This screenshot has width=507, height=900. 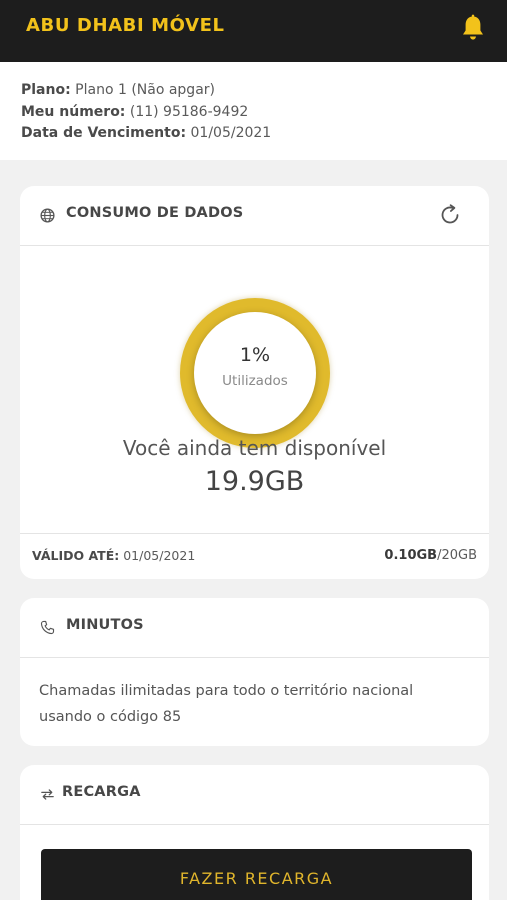 I want to click on app-title: ABU DHABI MÓVEL, so click(x=125, y=25).